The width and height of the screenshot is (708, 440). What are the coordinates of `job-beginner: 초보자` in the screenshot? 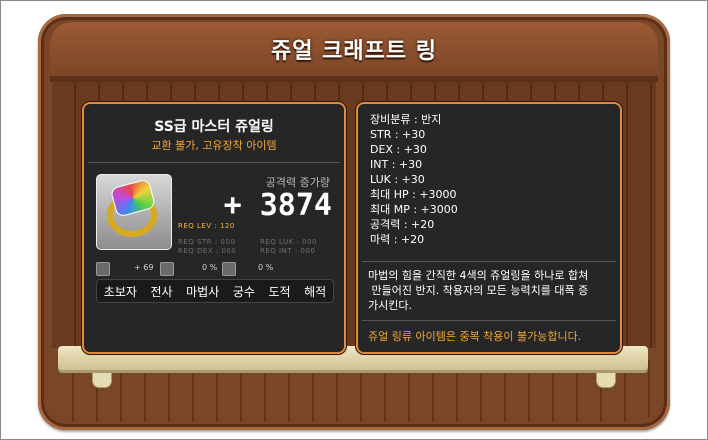 It's located at (120, 291).